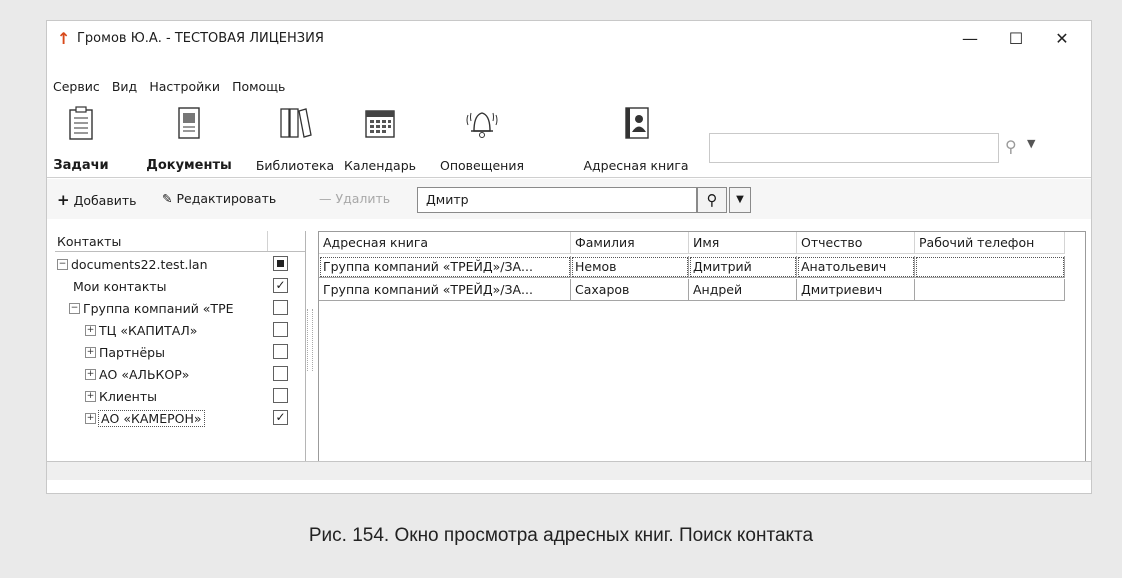 This screenshot has height=578, width=1122. Describe the element at coordinates (295, 165) in the screenshot. I see `ribbon-library-label: Библиотека` at that location.